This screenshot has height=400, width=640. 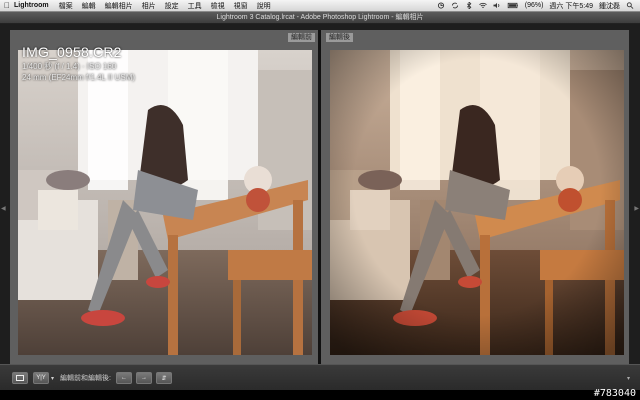 What do you see at coordinates (320, 394) in the screenshot?
I see `bottom-strip: #783040` at bounding box center [320, 394].